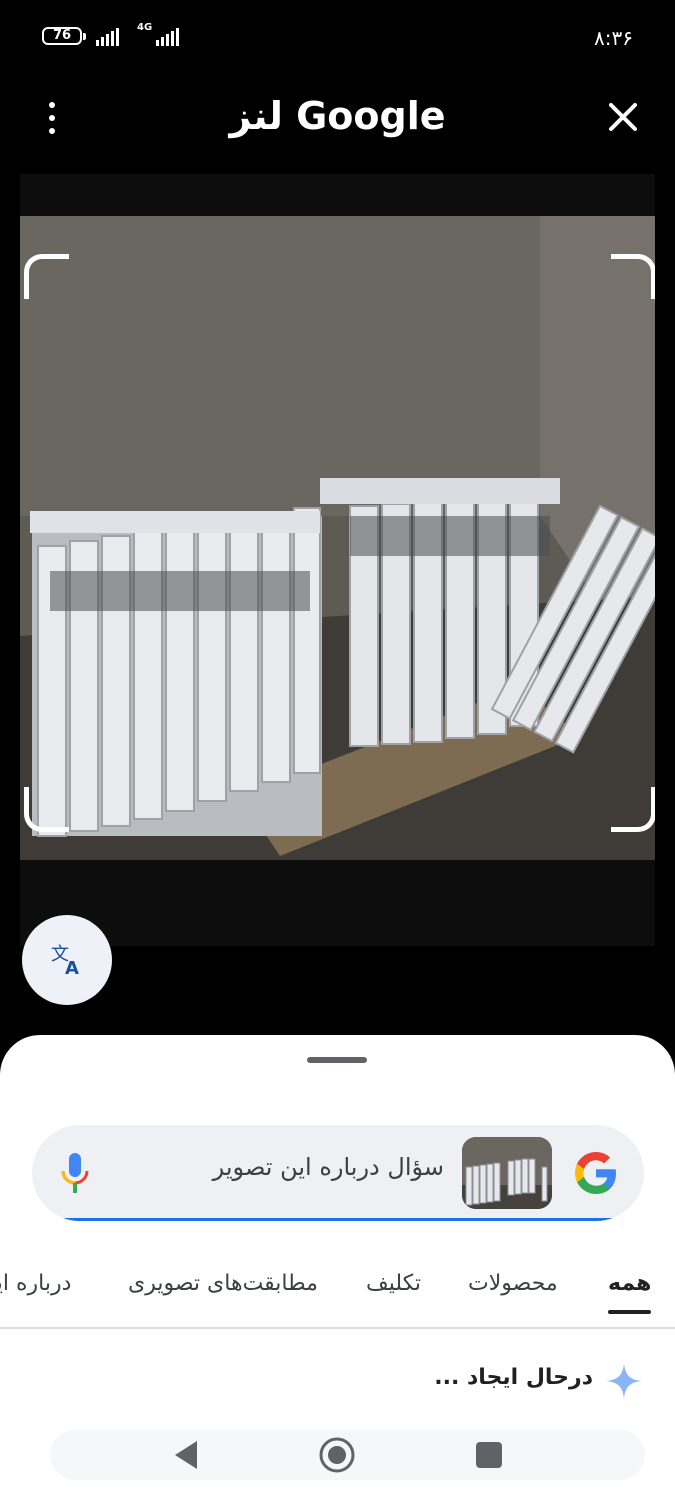  What do you see at coordinates (35, 1283) in the screenshot?
I see `tab-about: درباره این` at bounding box center [35, 1283].